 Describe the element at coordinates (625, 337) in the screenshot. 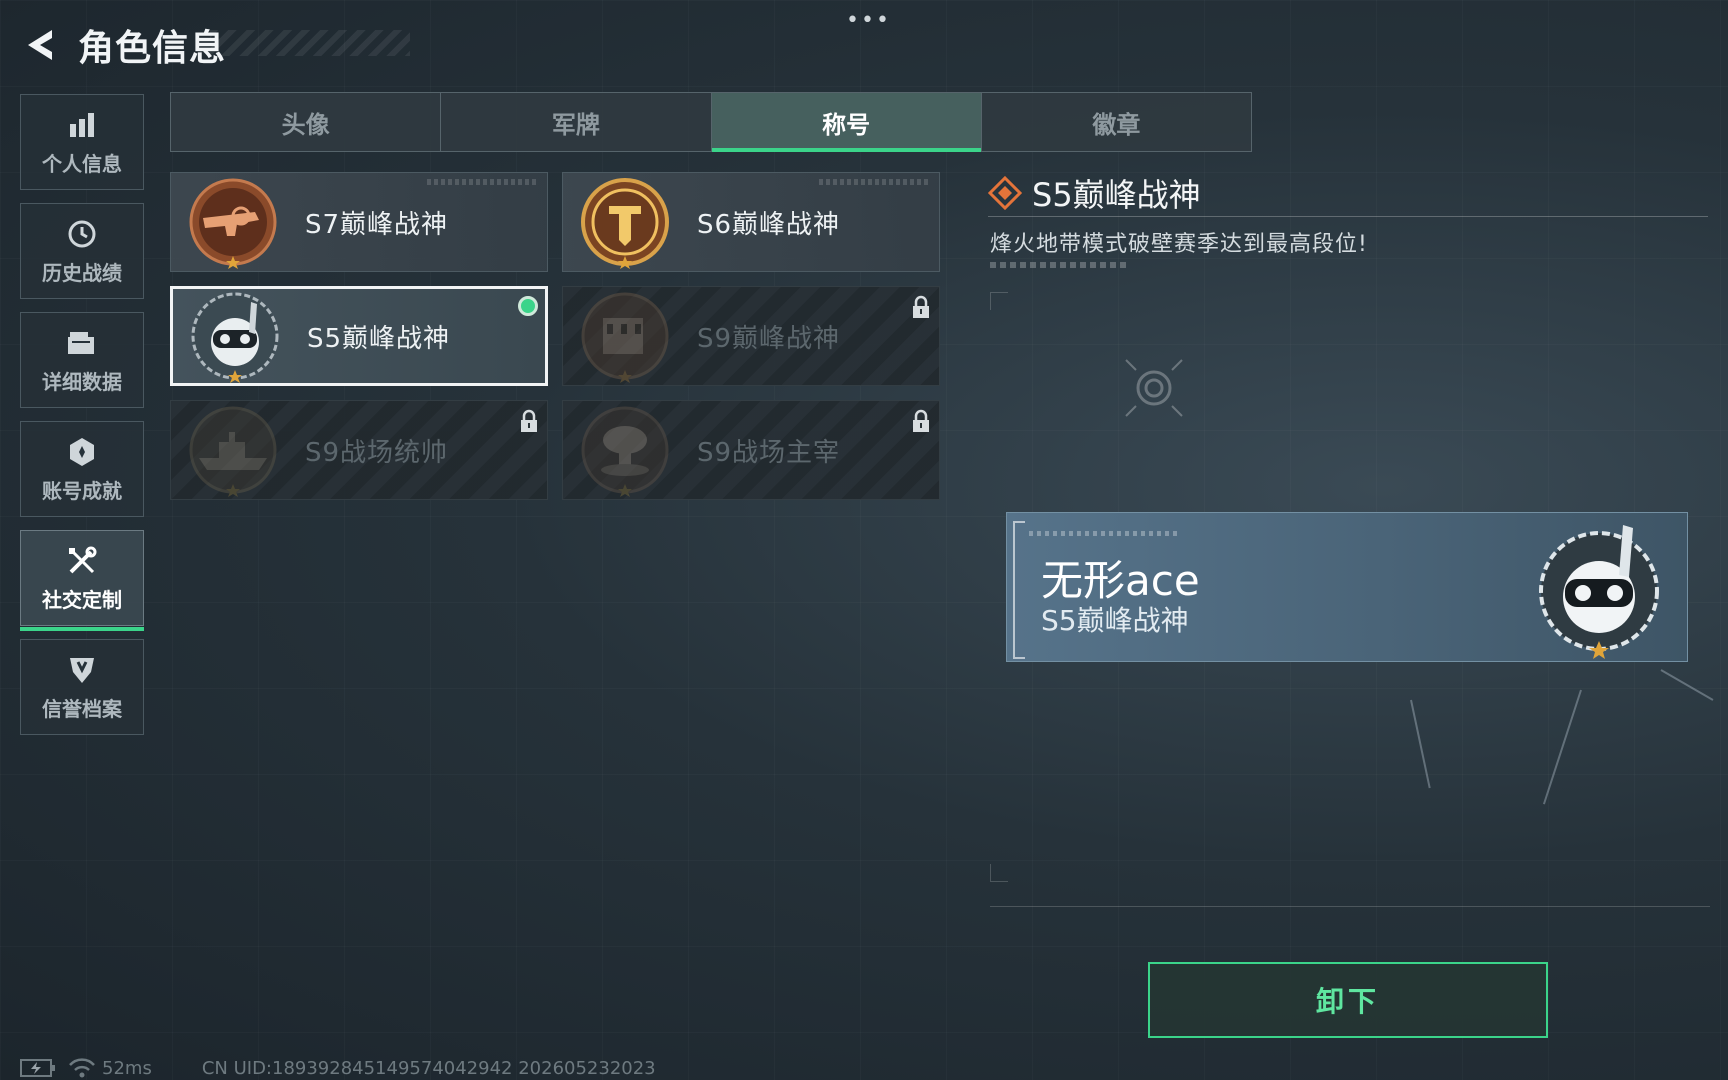

I see `building-emblem-icon` at that location.